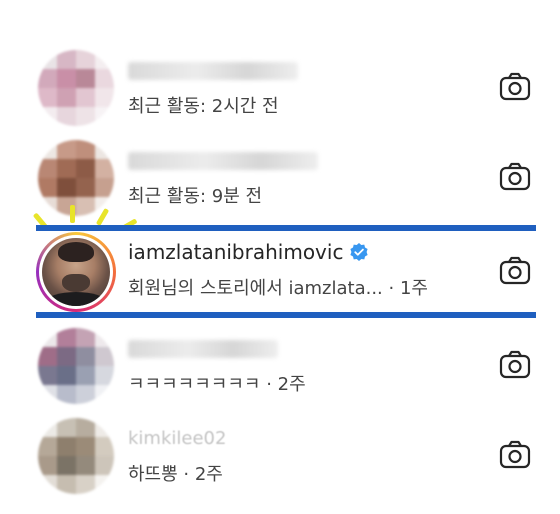 The image size is (560, 514). I want to click on username: iamzlatanibrahimovic, so click(248, 252).